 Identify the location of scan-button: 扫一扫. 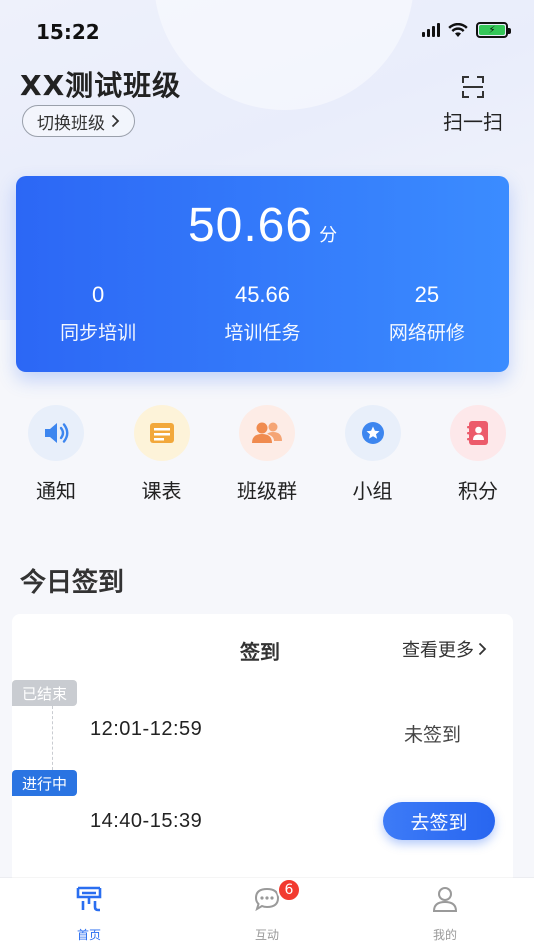
(473, 104).